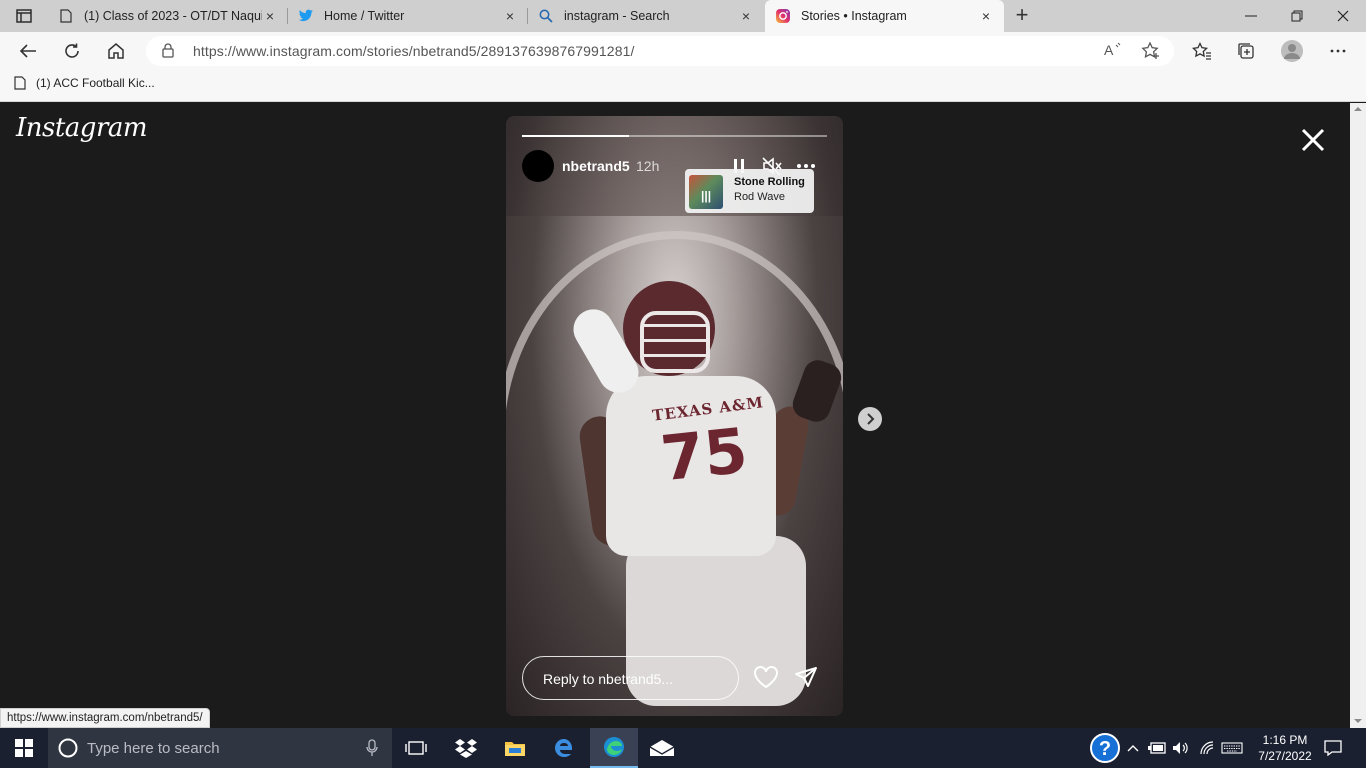  I want to click on start-button, so click(24, 748).